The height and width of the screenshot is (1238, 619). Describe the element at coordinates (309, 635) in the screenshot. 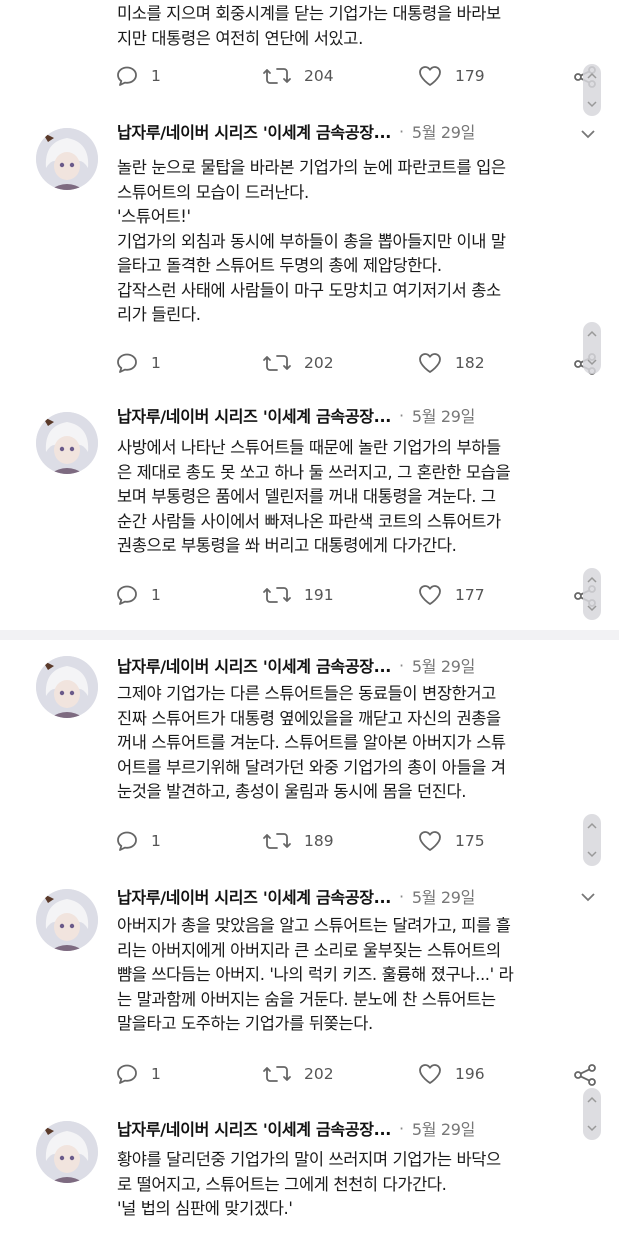

I see `divider` at that location.